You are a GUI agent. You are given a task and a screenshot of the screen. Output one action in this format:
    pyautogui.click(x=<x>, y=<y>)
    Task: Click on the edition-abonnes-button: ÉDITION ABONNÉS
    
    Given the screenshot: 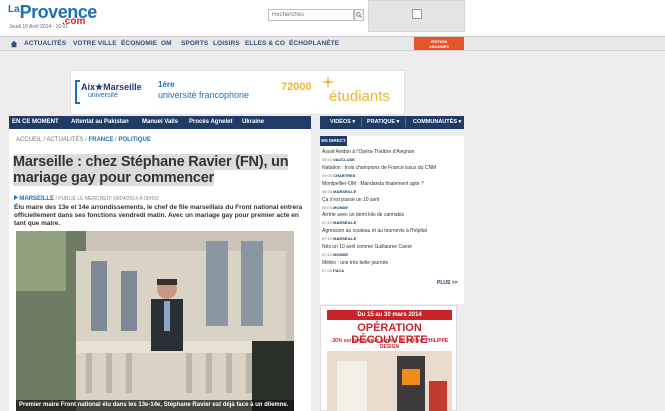 What is the action you would take?
    pyautogui.click(x=439, y=43)
    